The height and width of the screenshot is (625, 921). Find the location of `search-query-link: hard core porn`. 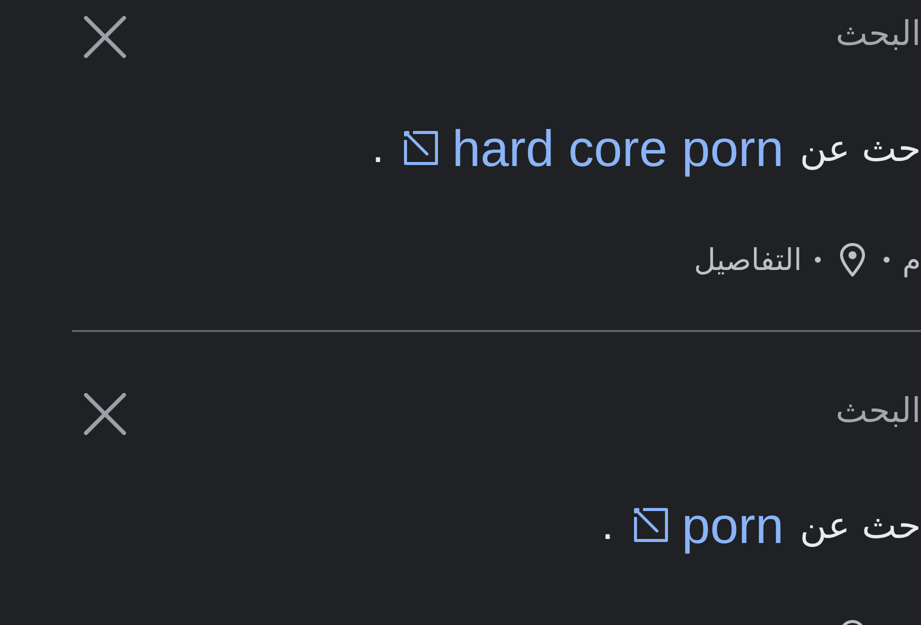

search-query-link: hard core porn is located at coordinates (618, 148).